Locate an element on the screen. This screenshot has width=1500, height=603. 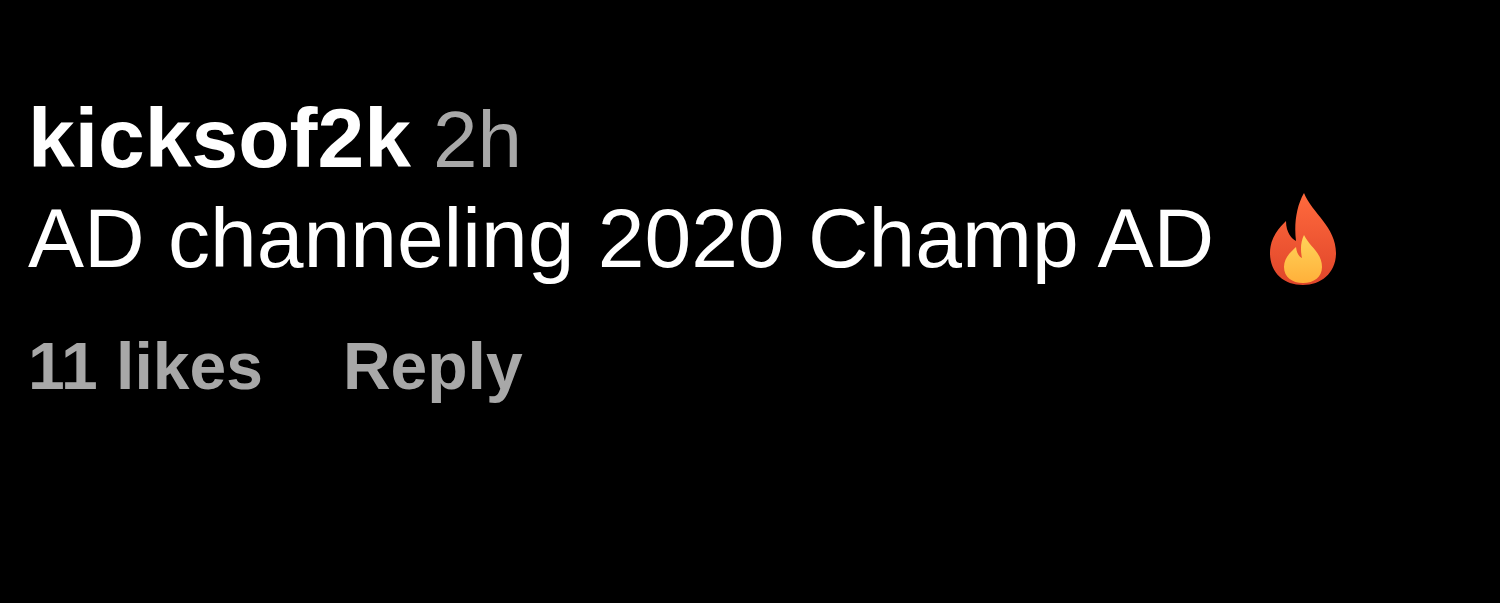
username: kicksof2k is located at coordinates (219, 138).